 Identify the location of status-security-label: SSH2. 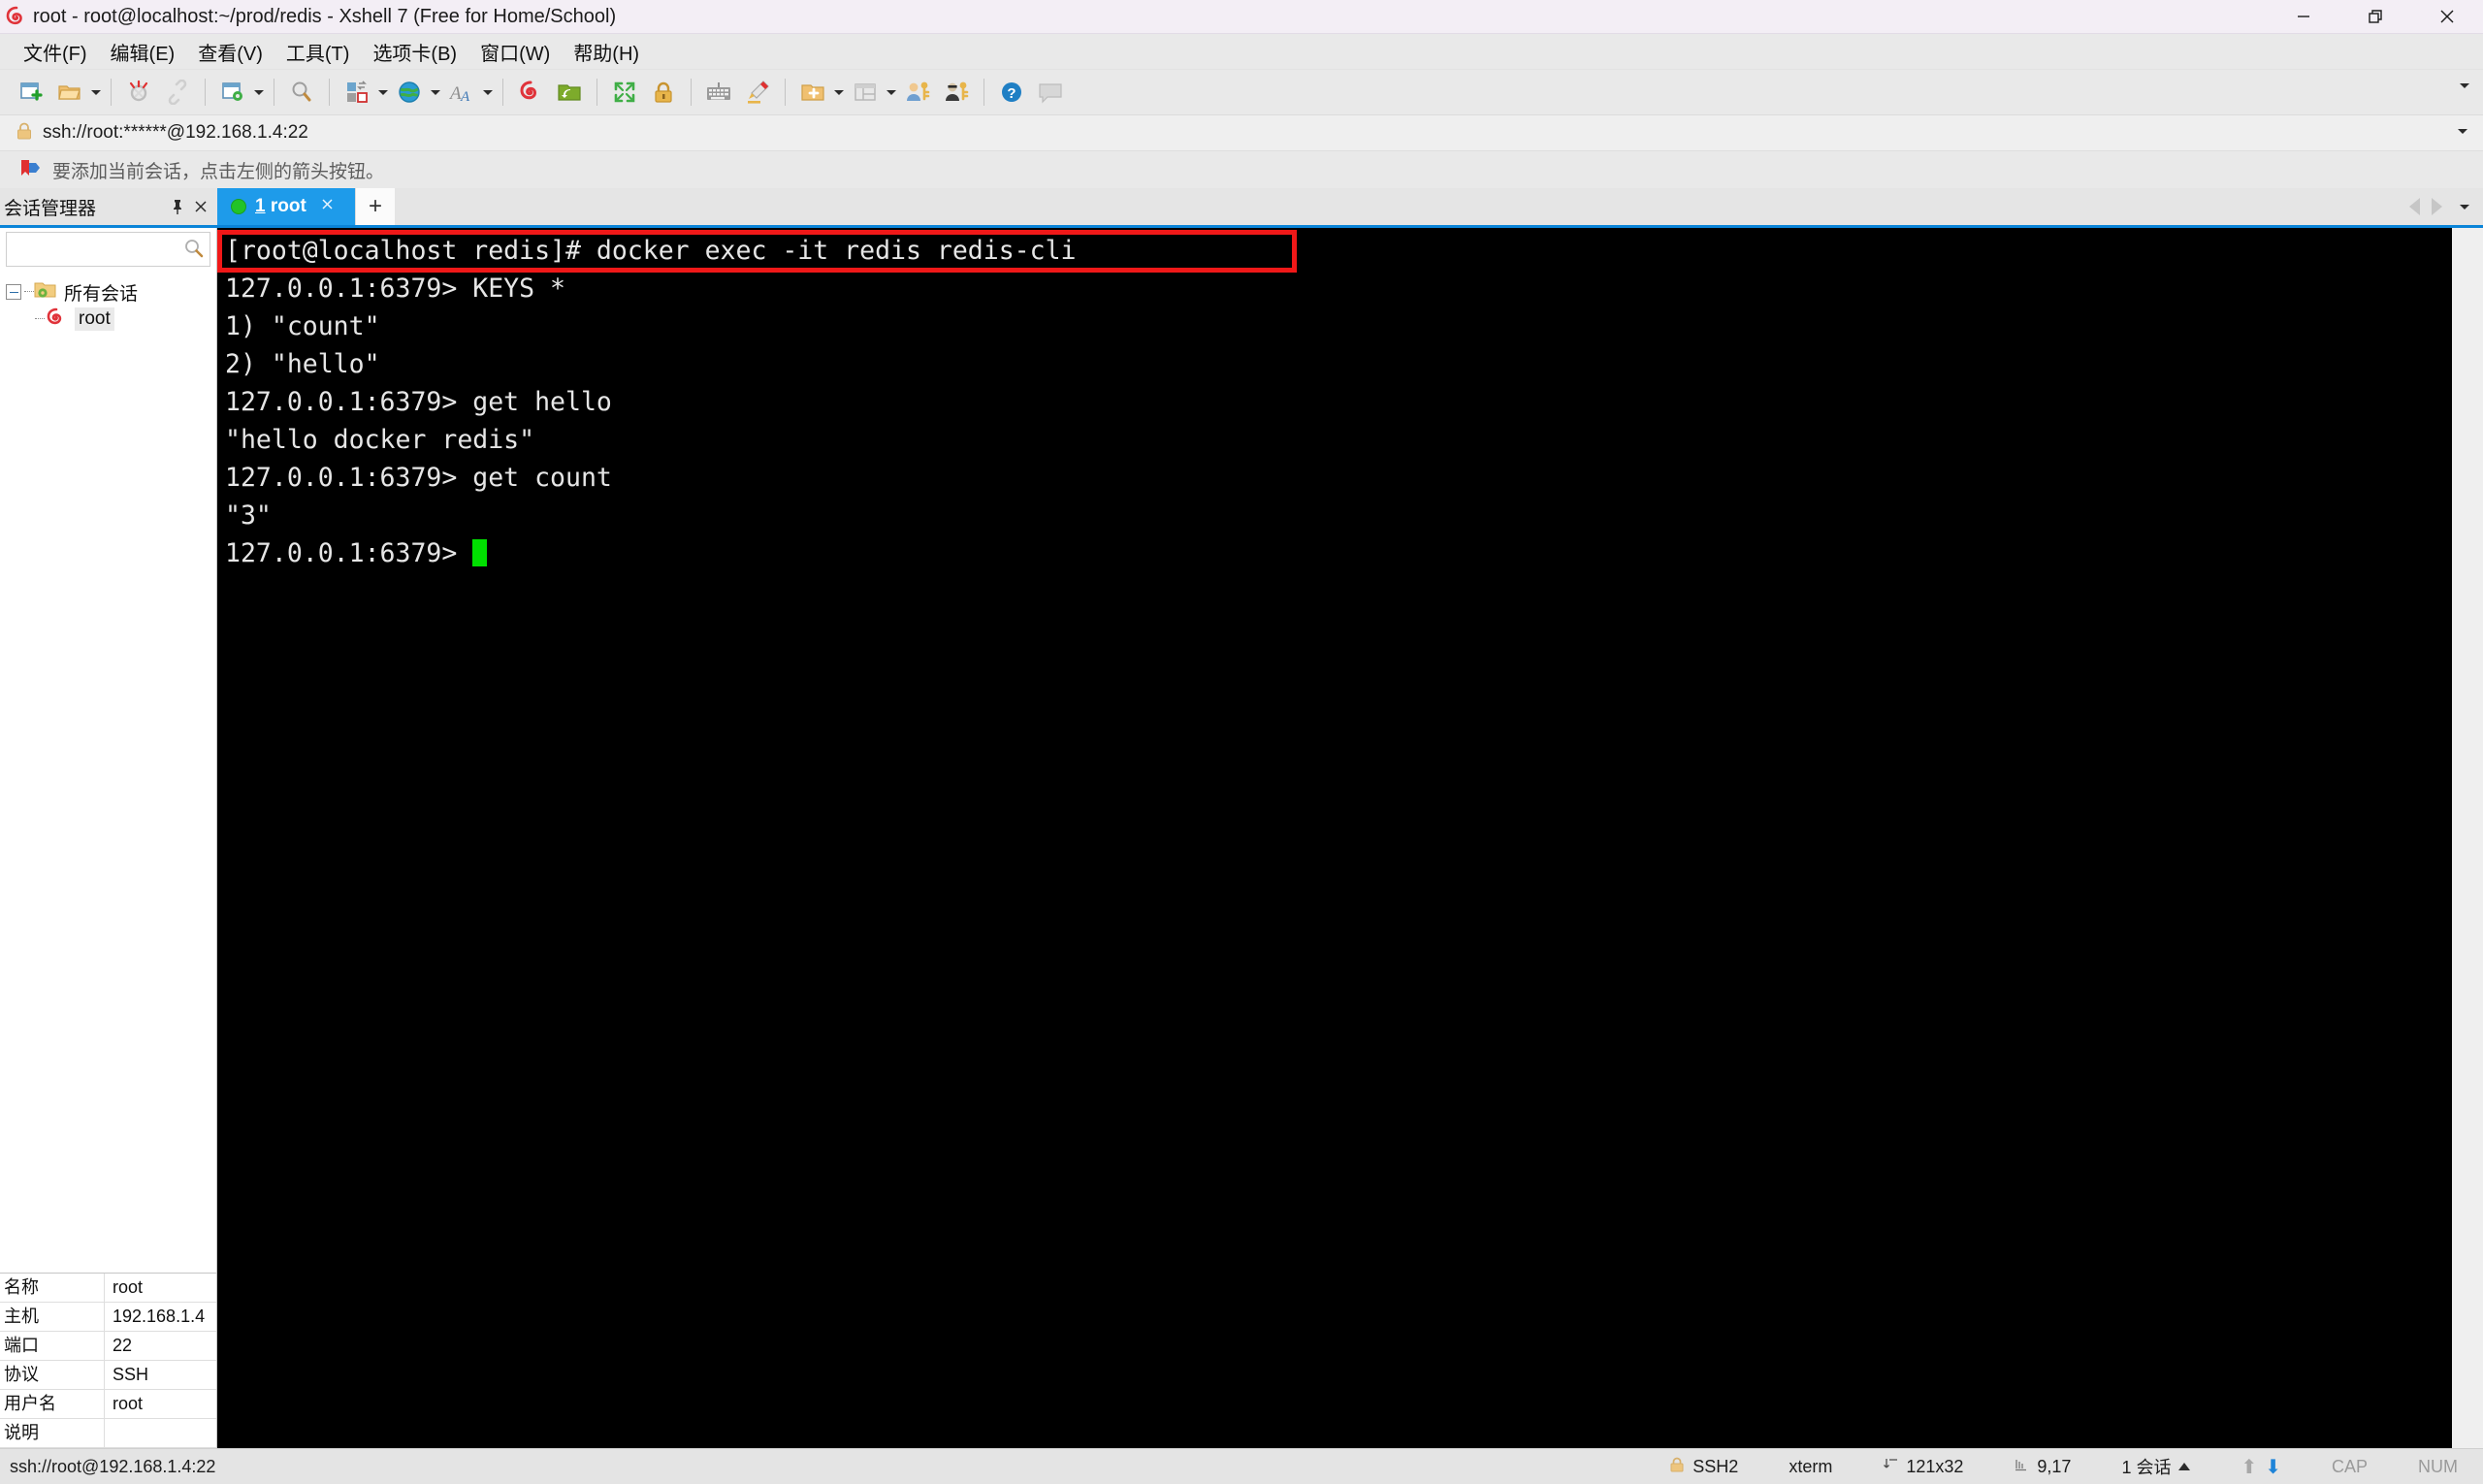
(1716, 1466).